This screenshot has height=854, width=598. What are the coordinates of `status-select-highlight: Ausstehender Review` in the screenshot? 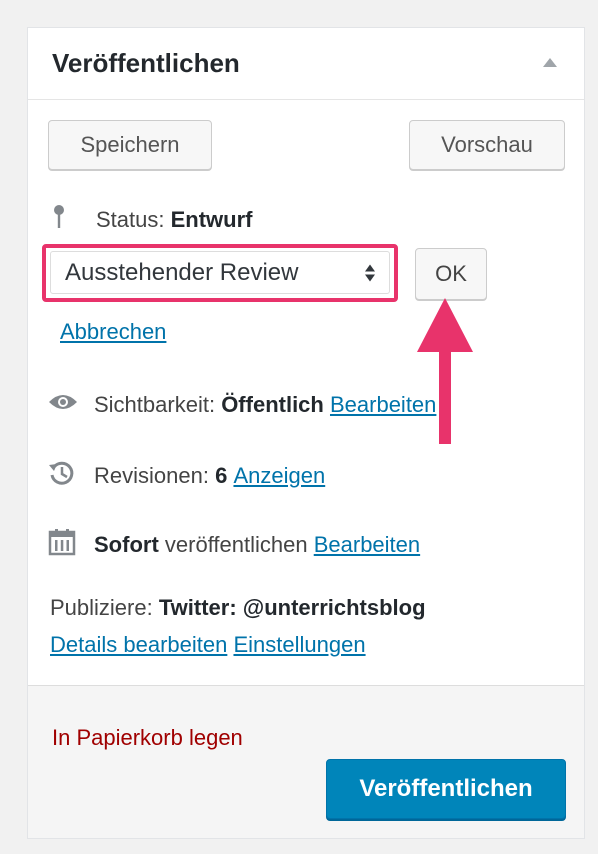 It's located at (220, 273).